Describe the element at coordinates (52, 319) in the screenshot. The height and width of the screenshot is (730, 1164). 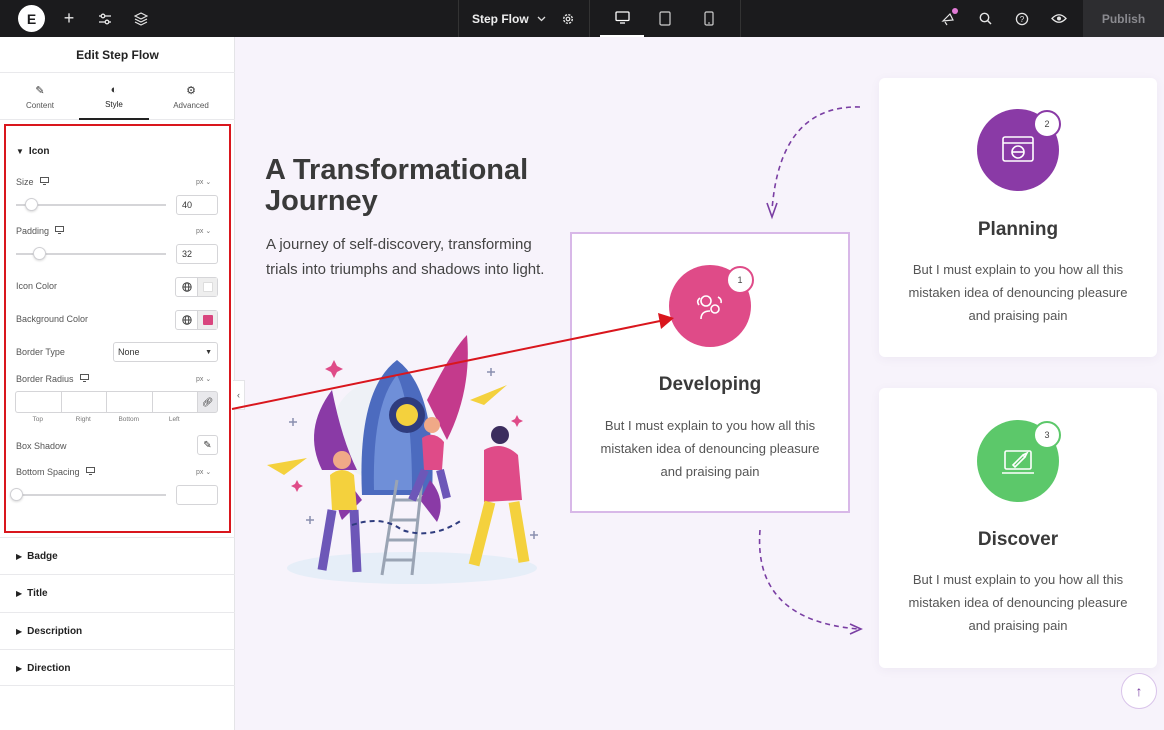
I see `background-color-label: Background Color` at that location.